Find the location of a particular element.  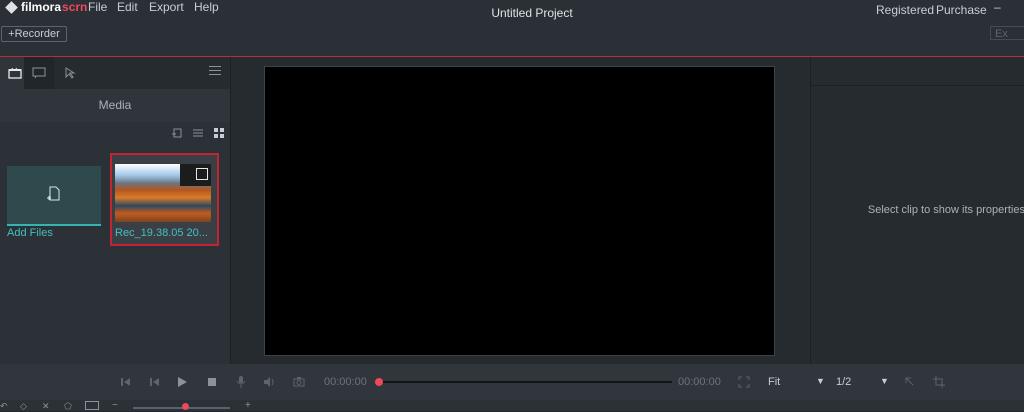

crop-icon is located at coordinates (939, 382).